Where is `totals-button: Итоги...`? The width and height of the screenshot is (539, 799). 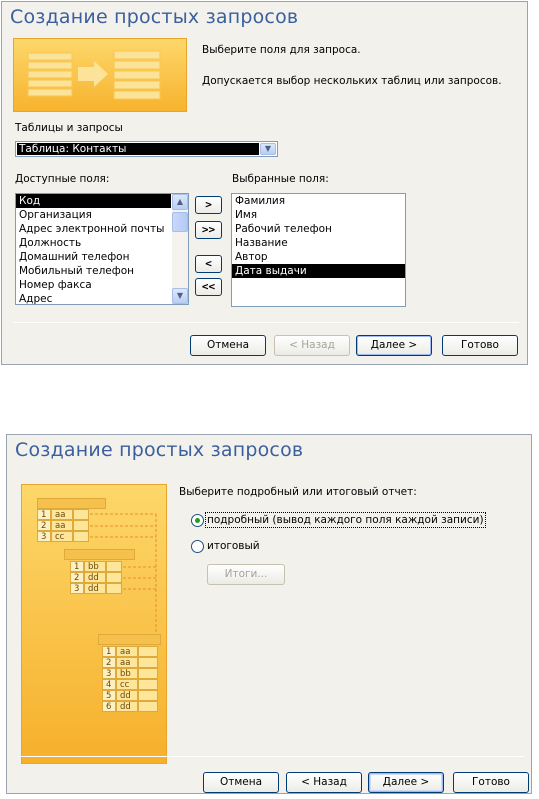
totals-button: Итоги... is located at coordinates (246, 574).